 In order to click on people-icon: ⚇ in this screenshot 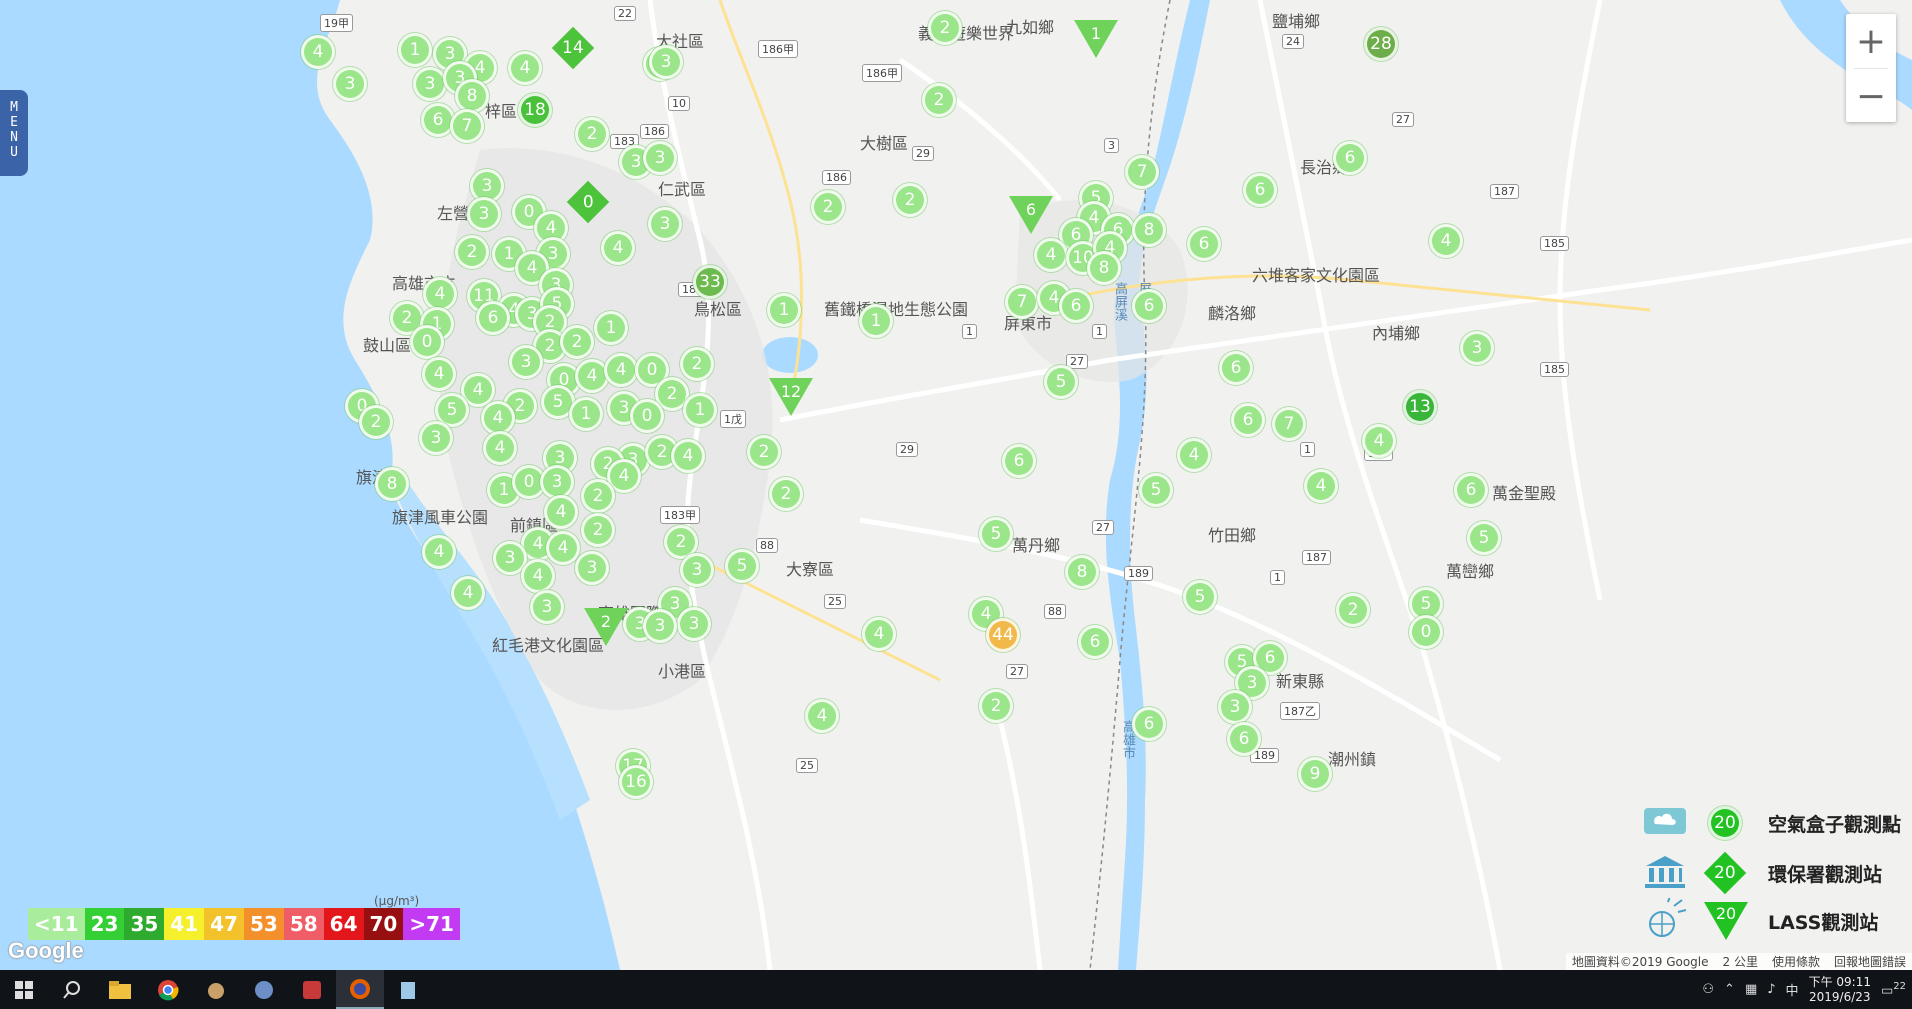, I will do `click(1708, 989)`.